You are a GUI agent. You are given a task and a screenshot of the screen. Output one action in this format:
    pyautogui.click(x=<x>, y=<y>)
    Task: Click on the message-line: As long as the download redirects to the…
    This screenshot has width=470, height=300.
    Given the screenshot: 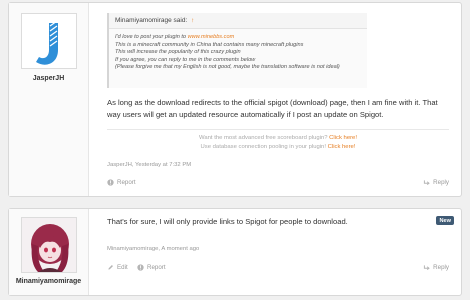 What is the action you would take?
    pyautogui.click(x=272, y=102)
    